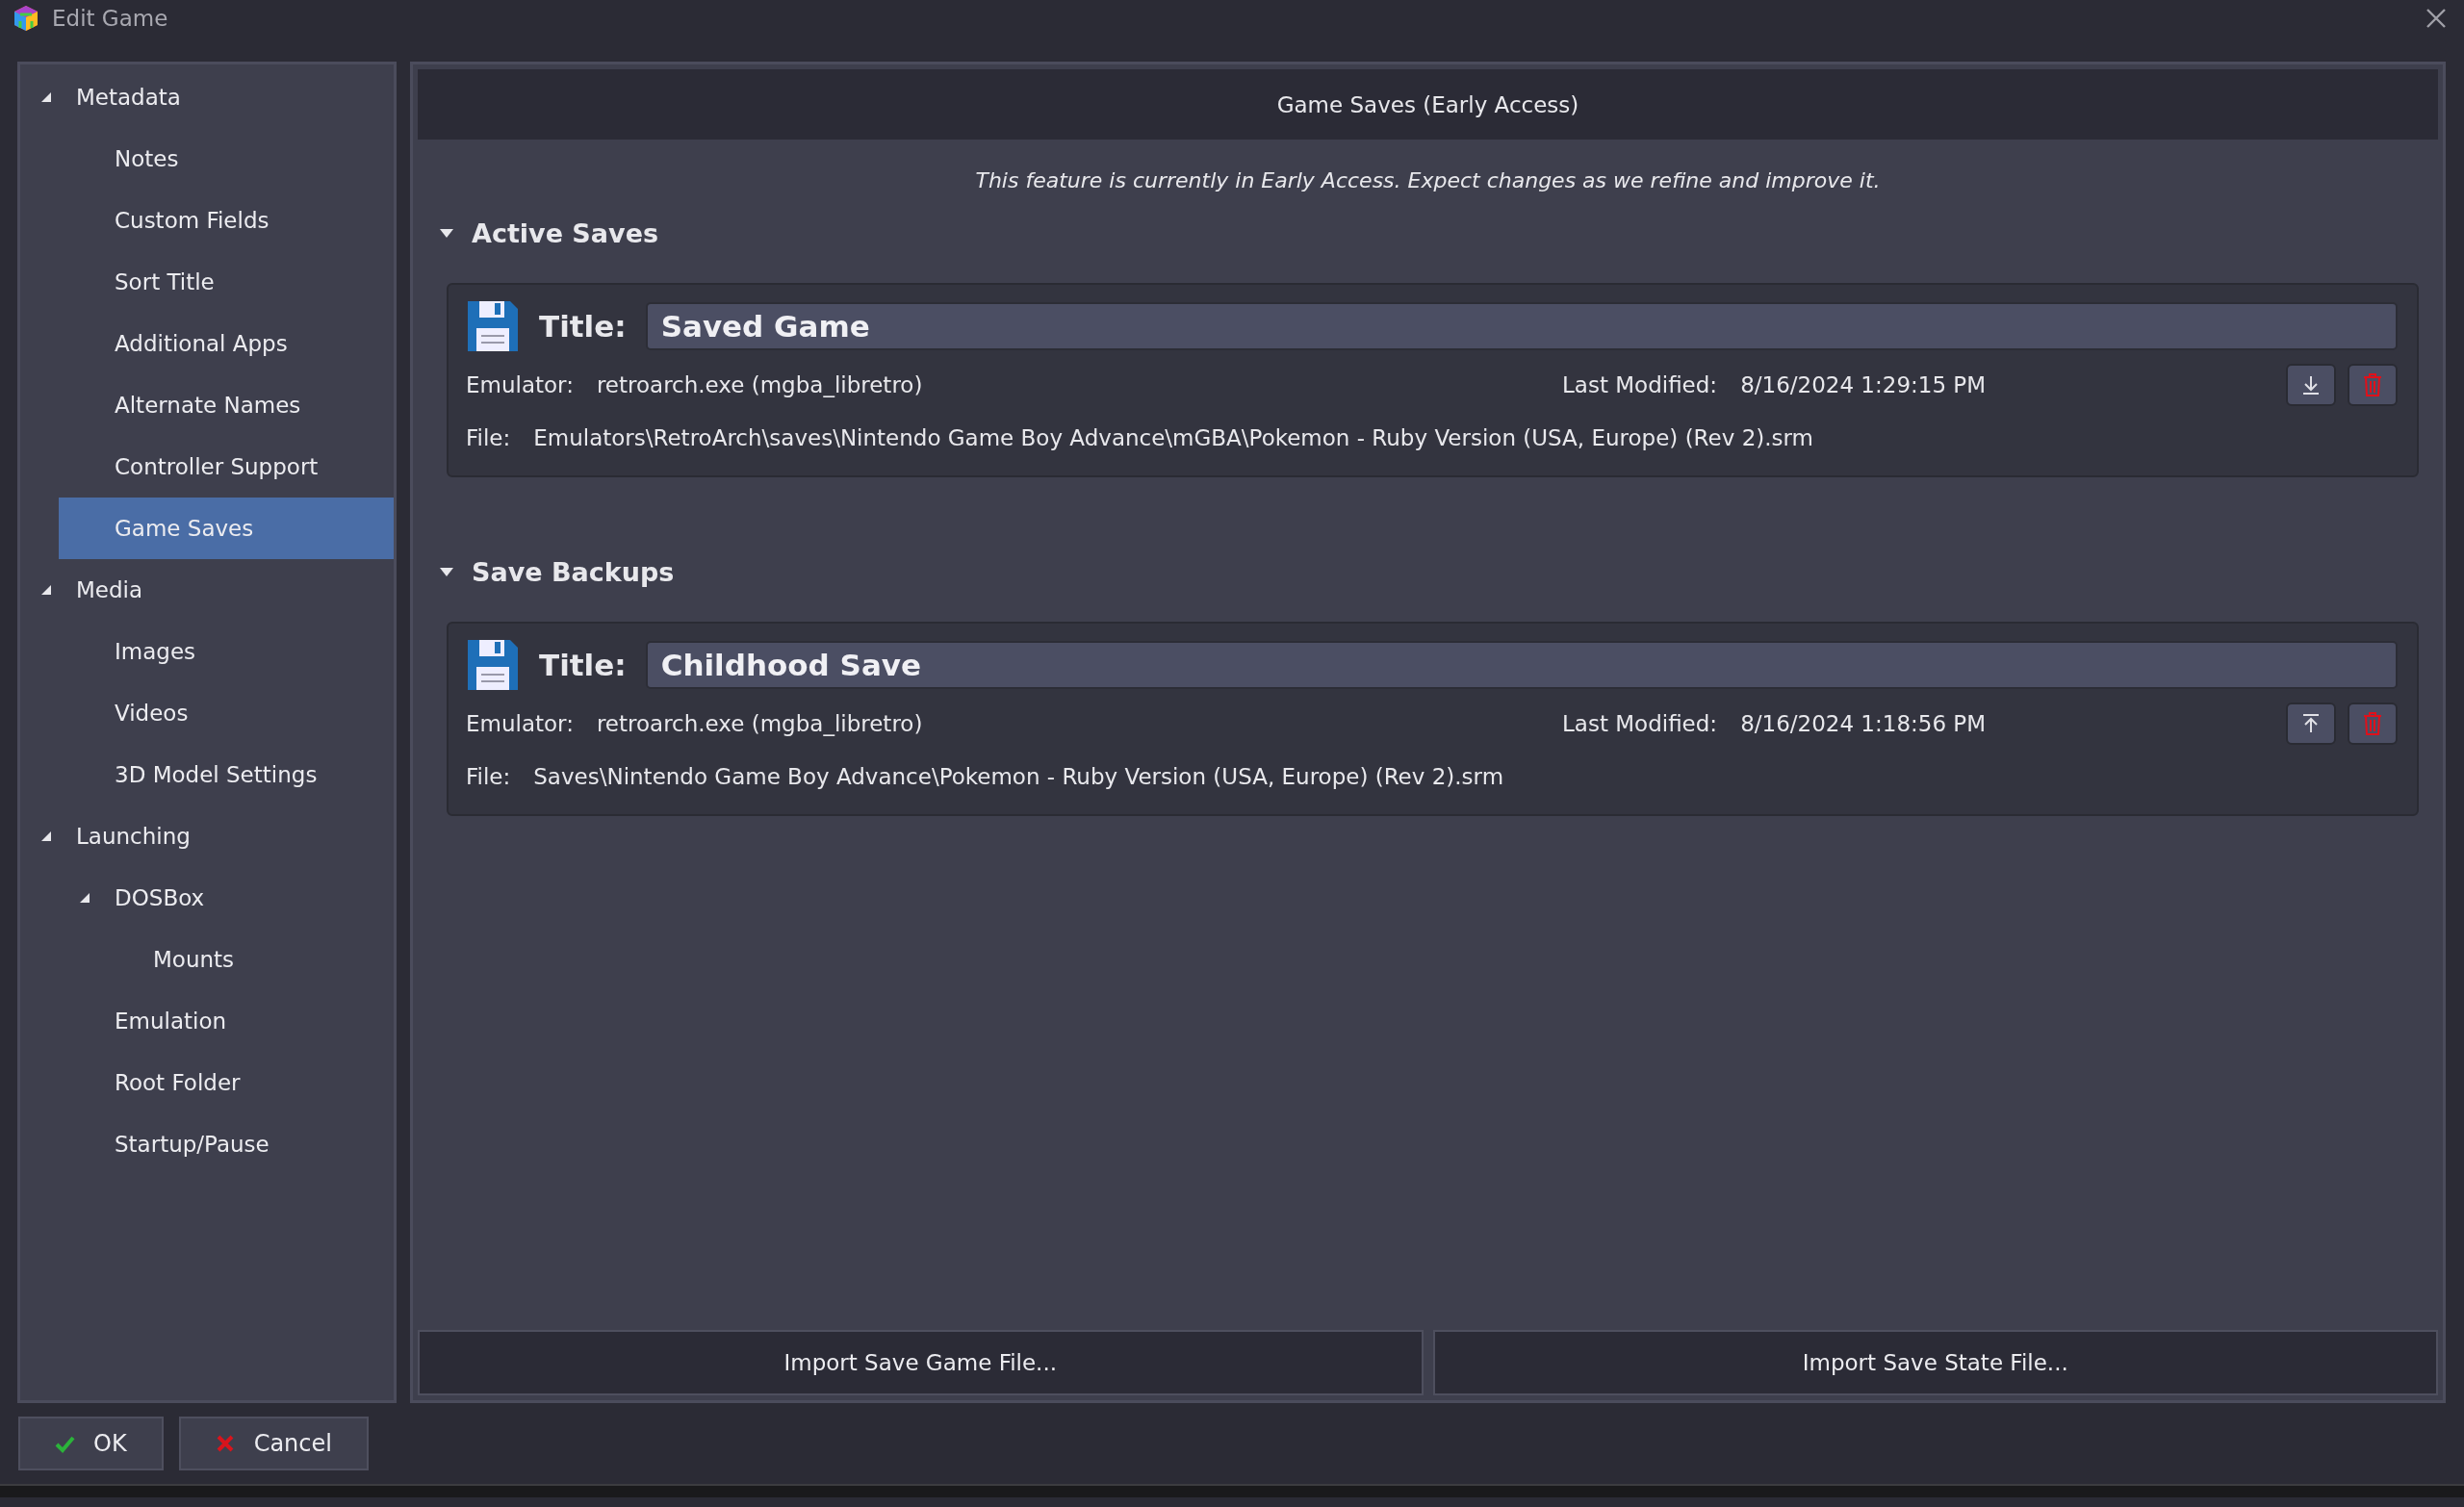 This screenshot has height=1507, width=2464. Describe the element at coordinates (207, 713) in the screenshot. I see `tree-item: Videos` at that location.